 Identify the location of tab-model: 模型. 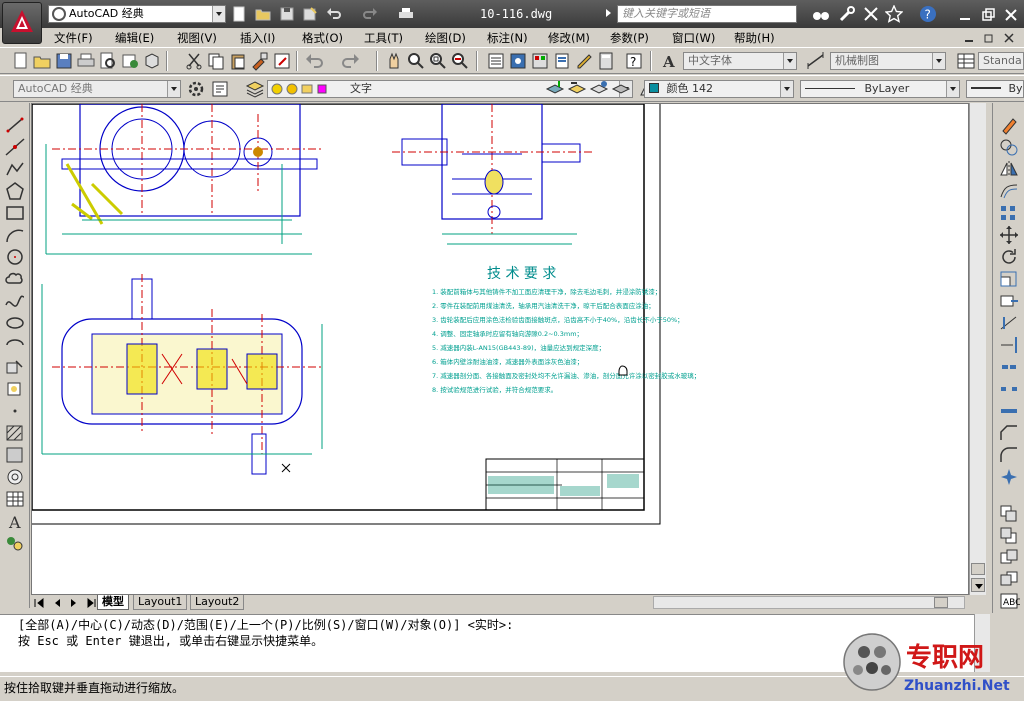
(113, 602).